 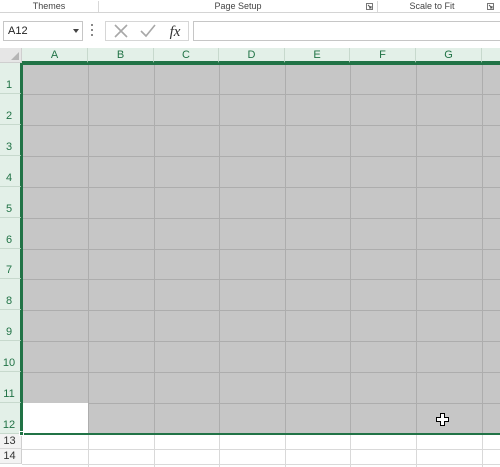 I want to click on column-header-b: B, so click(x=121, y=55).